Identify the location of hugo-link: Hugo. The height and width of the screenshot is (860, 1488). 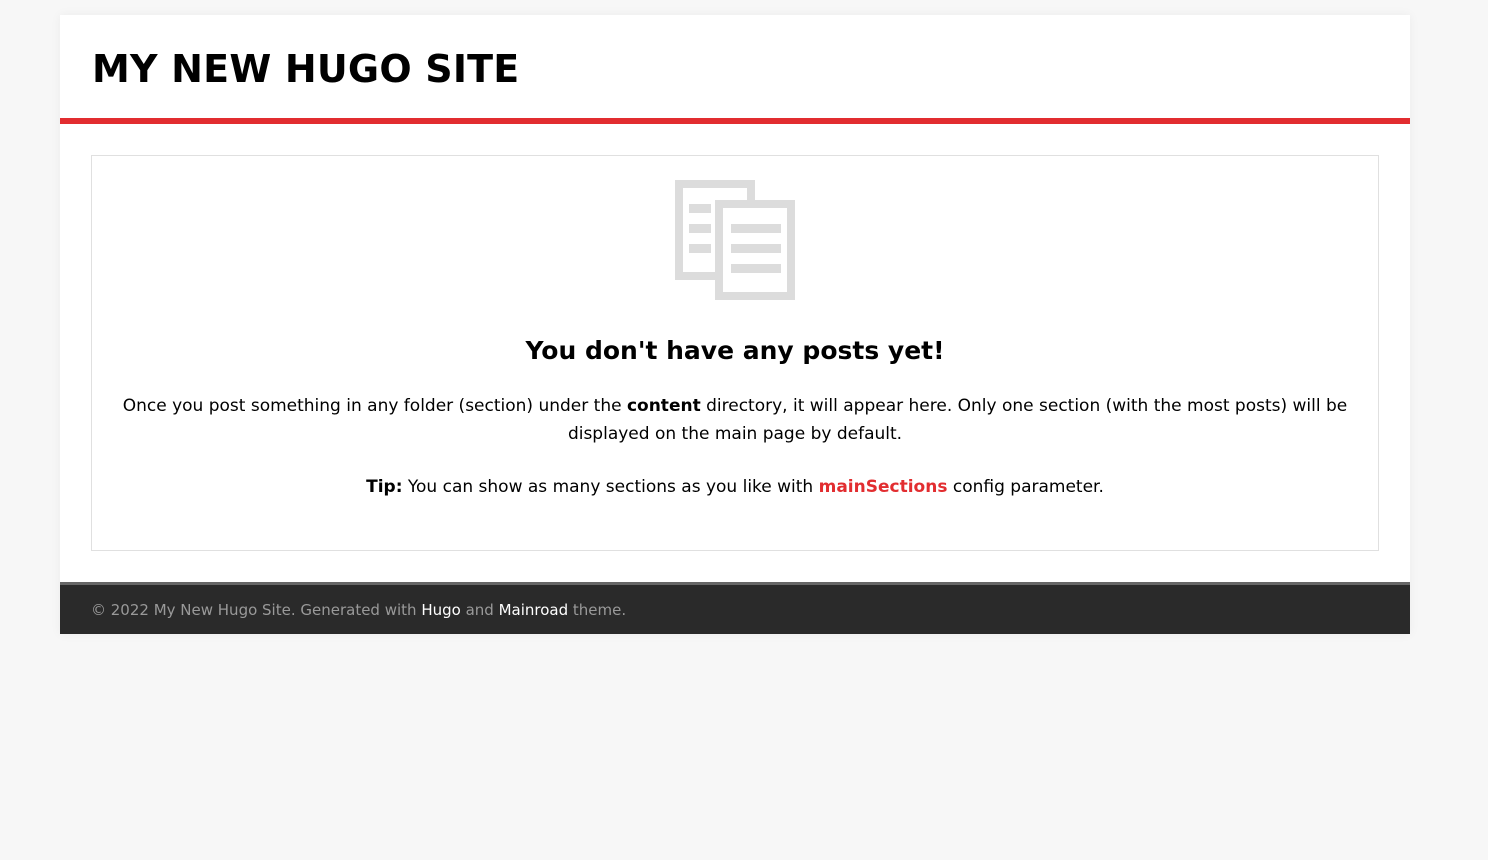
(441, 610).